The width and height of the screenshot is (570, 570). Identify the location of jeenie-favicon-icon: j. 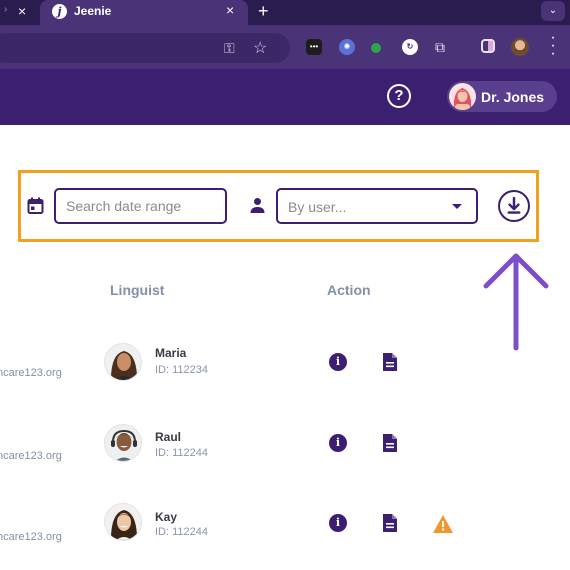
(59, 11).